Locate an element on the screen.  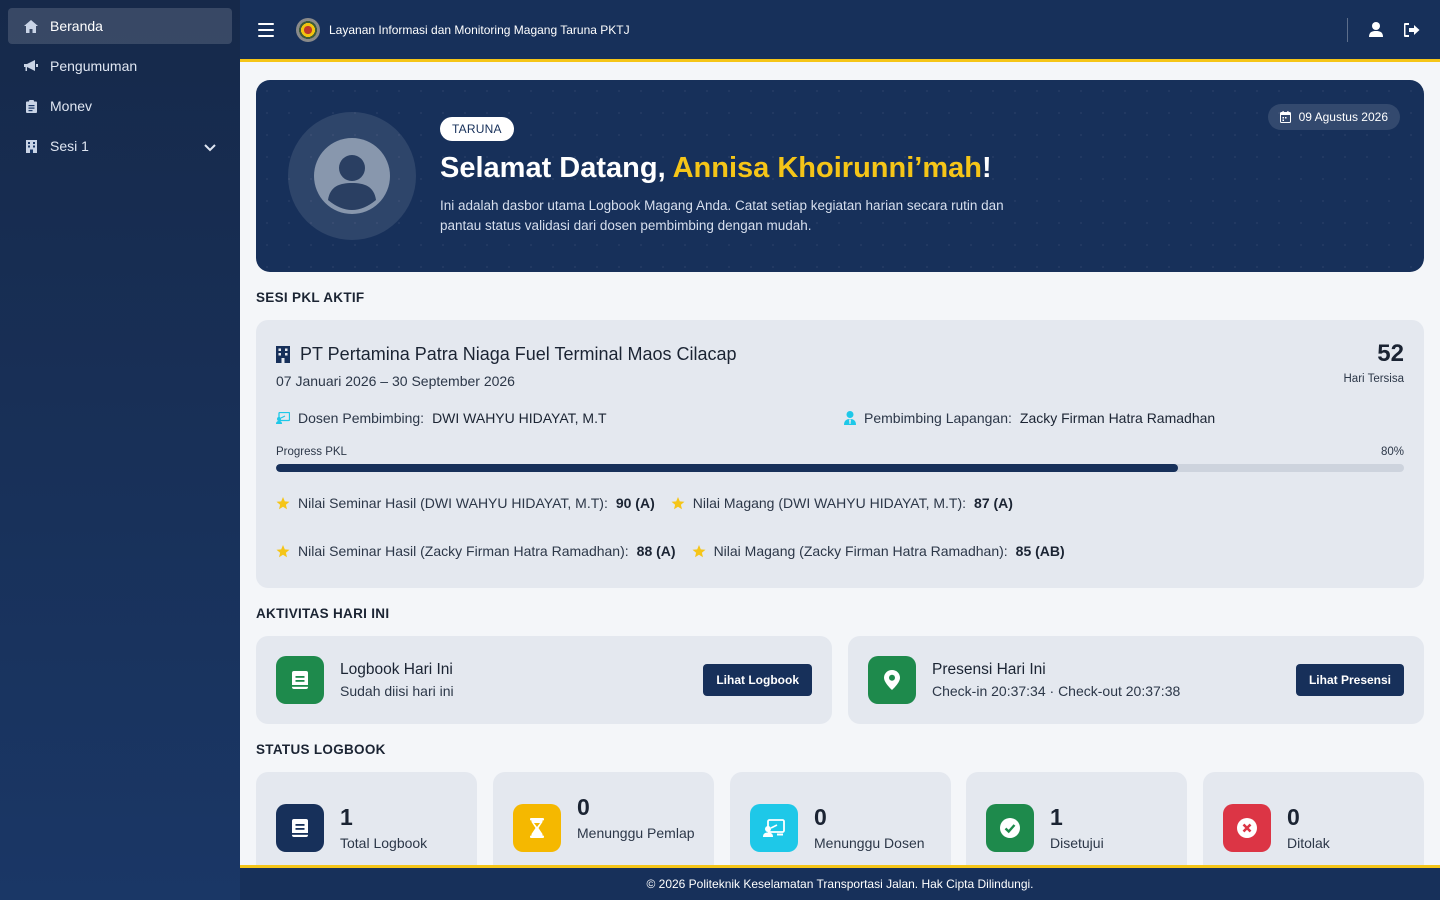
hourglass-icon is located at coordinates (537, 828).